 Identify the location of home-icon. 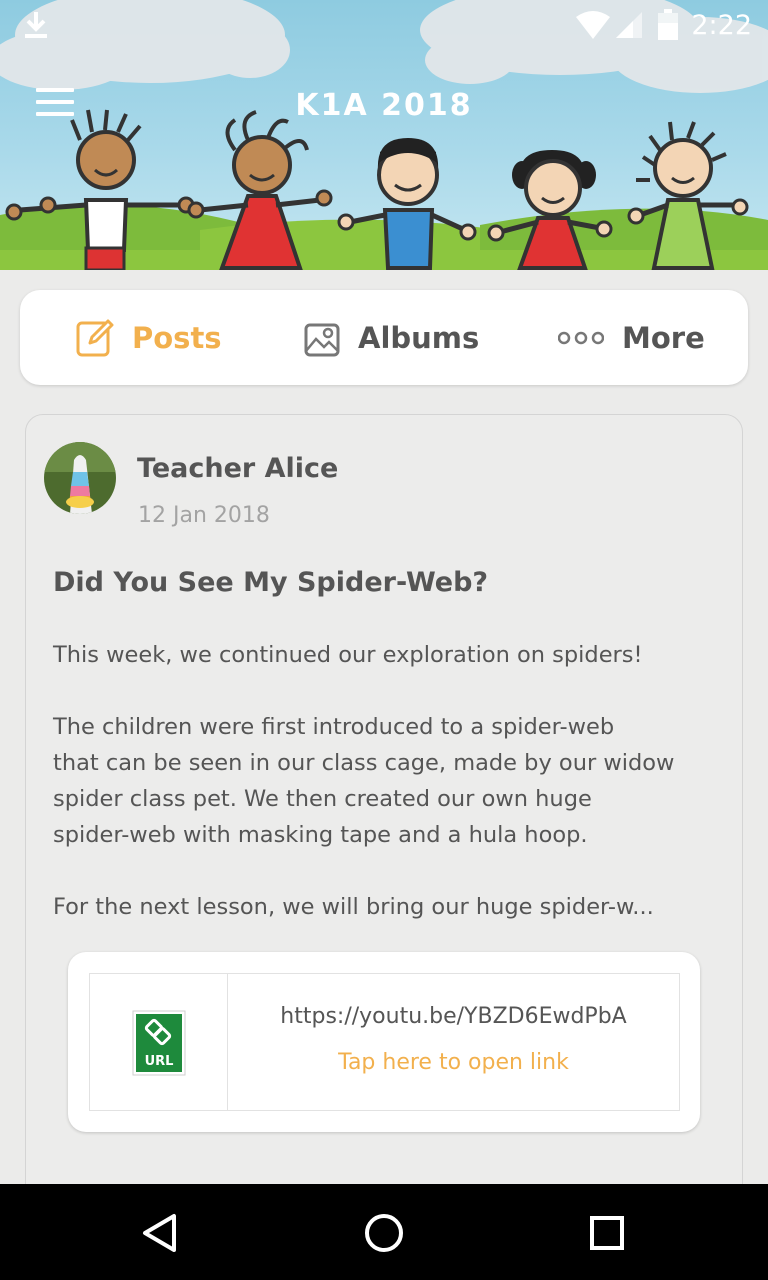
(384, 1233).